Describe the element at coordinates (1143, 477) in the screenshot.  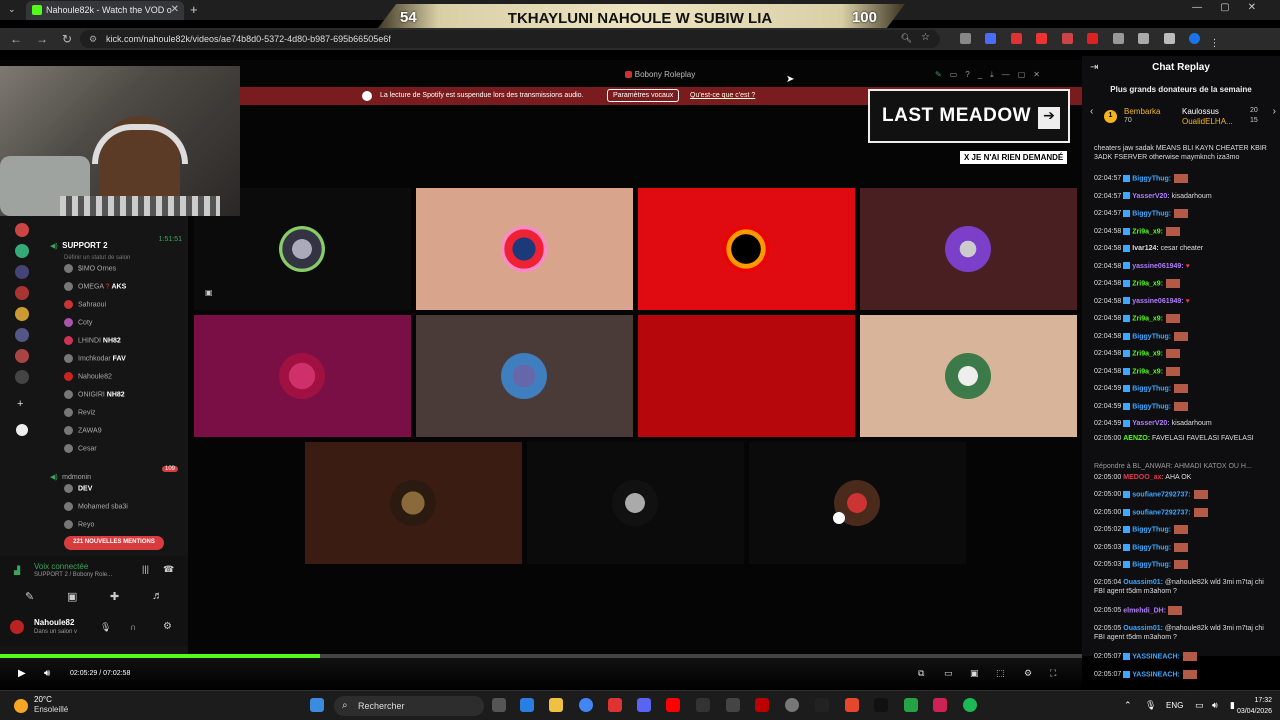
I see `message-user: MEDOO_ax:` at that location.